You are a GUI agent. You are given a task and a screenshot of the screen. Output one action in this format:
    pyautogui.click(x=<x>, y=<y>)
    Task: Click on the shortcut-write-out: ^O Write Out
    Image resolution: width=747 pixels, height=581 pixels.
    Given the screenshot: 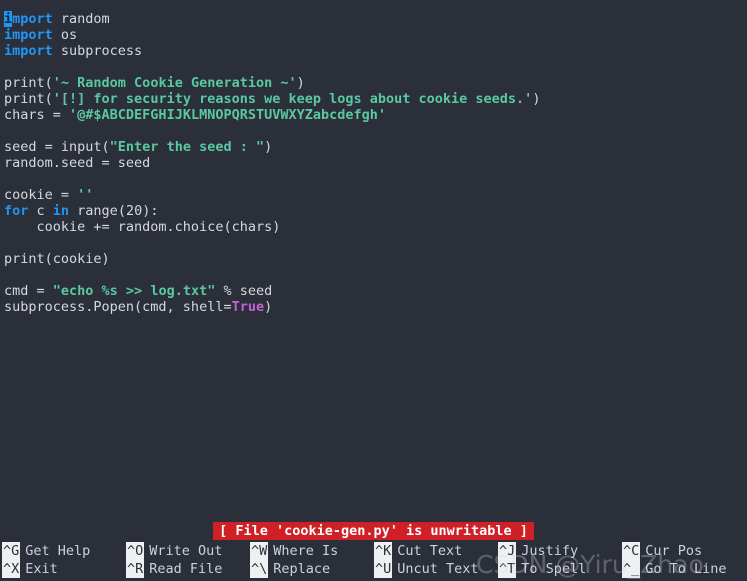 What is the action you would take?
    pyautogui.click(x=186, y=551)
    